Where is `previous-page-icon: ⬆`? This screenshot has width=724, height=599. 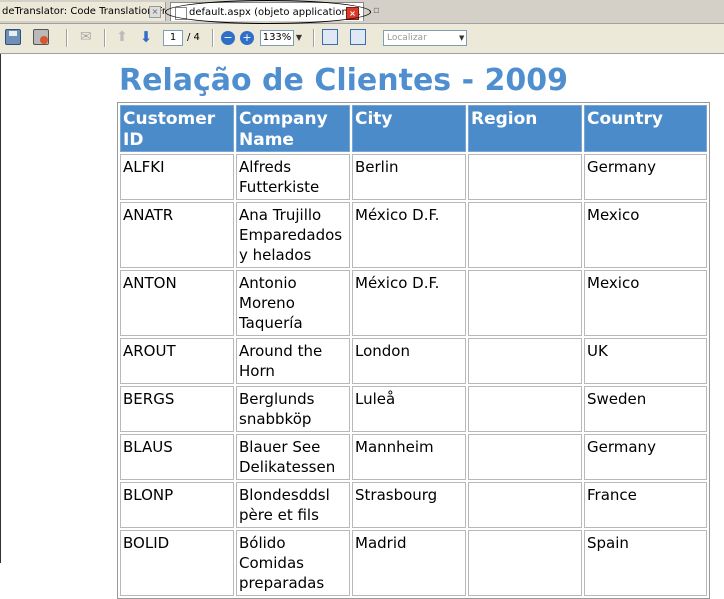
previous-page-icon: ⬆ is located at coordinates (122, 37).